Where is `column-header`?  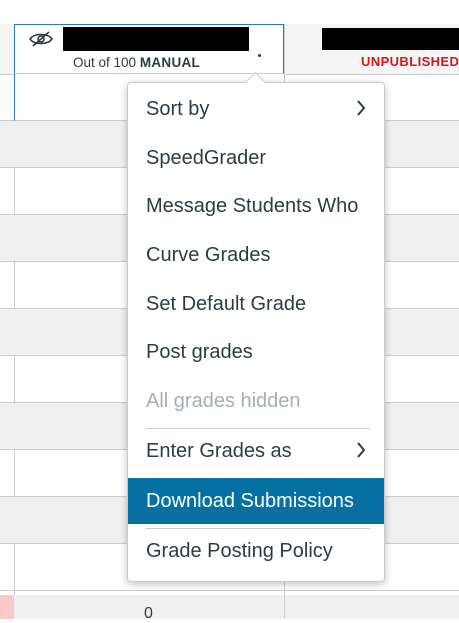
column-header is located at coordinates (7, 49).